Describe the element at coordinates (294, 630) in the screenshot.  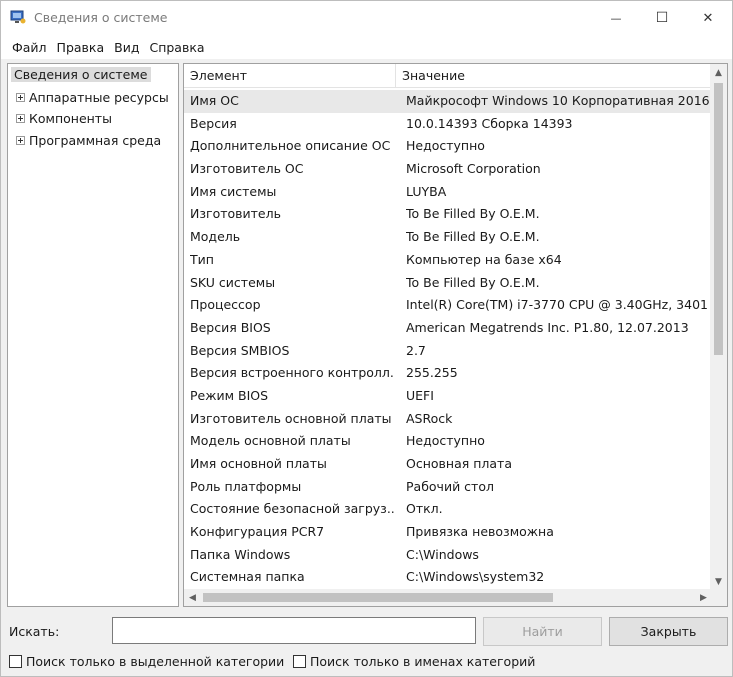
I see `search-input` at that location.